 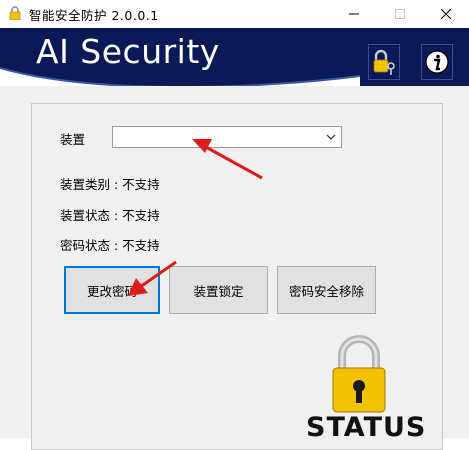 What do you see at coordinates (94, 15) in the screenshot?
I see `window-title: 智能安全防护 2.0.0.1` at bounding box center [94, 15].